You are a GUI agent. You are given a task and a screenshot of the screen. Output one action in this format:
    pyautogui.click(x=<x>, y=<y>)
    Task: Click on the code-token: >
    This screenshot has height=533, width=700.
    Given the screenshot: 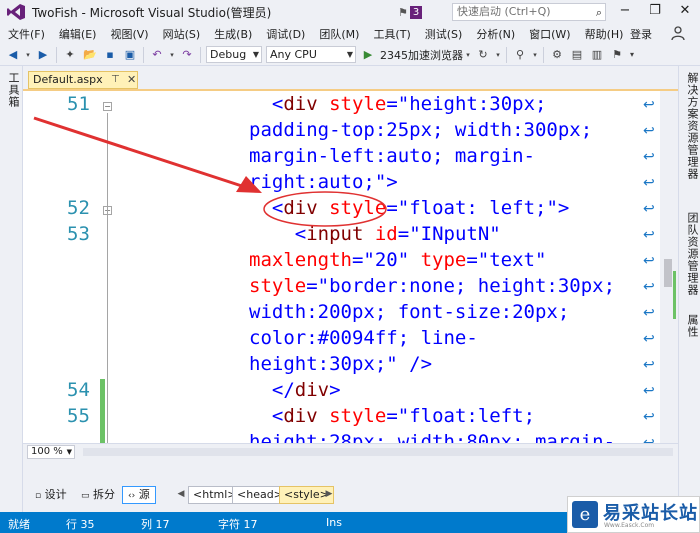 What is the action you would take?
    pyautogui.click(x=392, y=182)
    